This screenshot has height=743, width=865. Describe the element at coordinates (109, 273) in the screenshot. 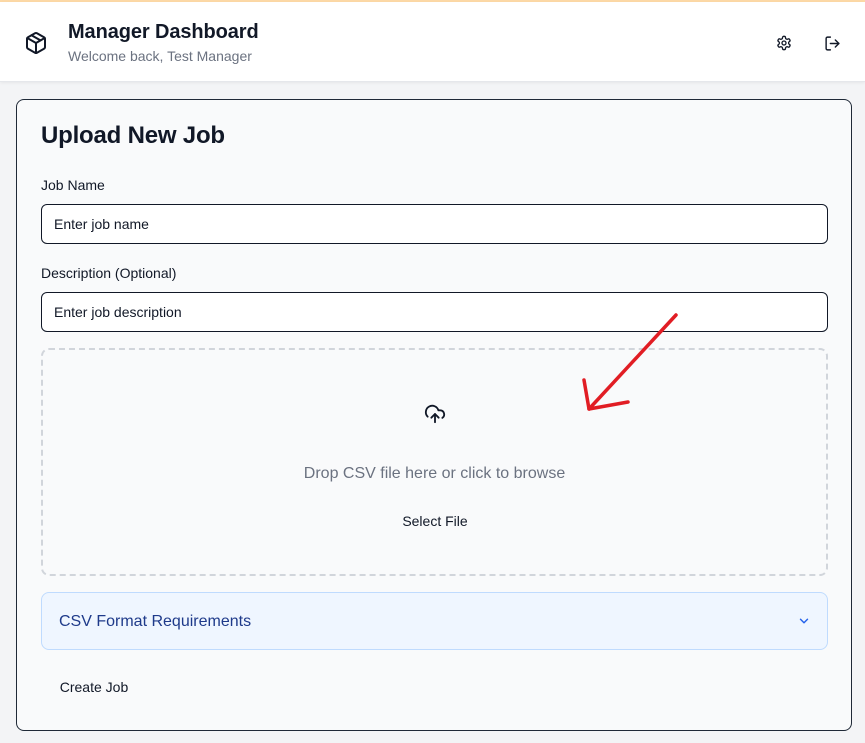

I see `description-label: Description (Optional)` at that location.